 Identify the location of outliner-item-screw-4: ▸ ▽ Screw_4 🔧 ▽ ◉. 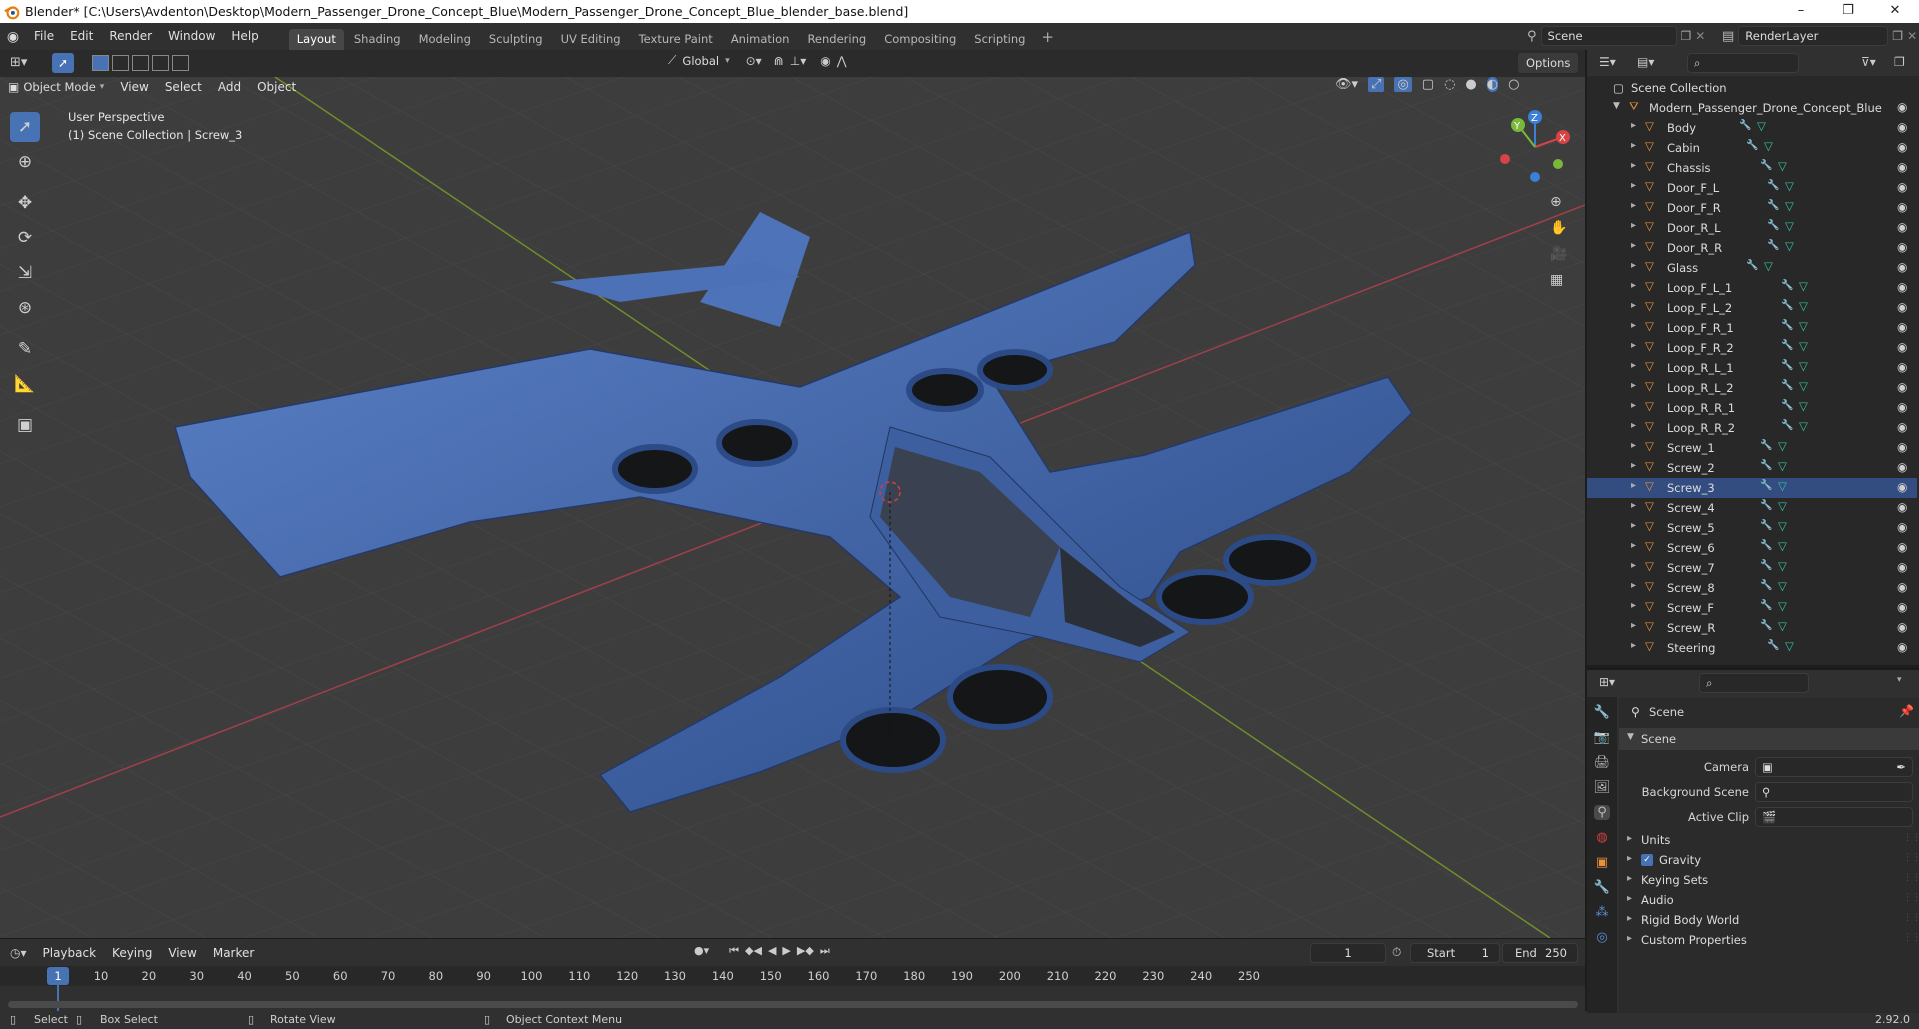
(1752, 508).